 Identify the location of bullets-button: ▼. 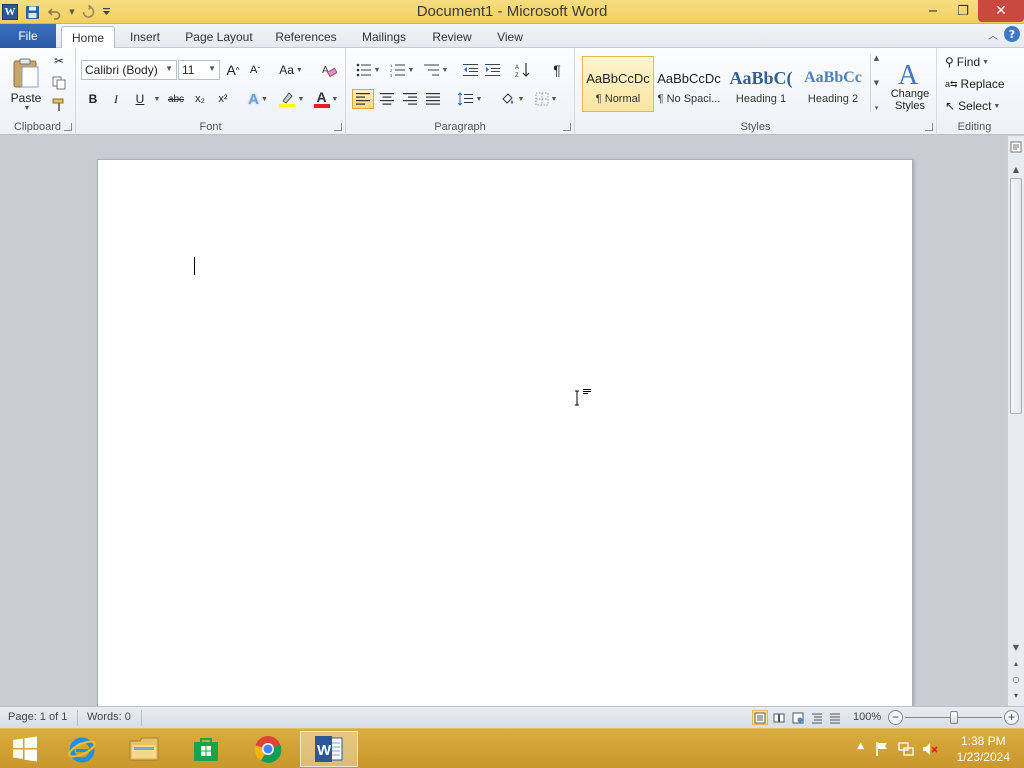
(368, 70).